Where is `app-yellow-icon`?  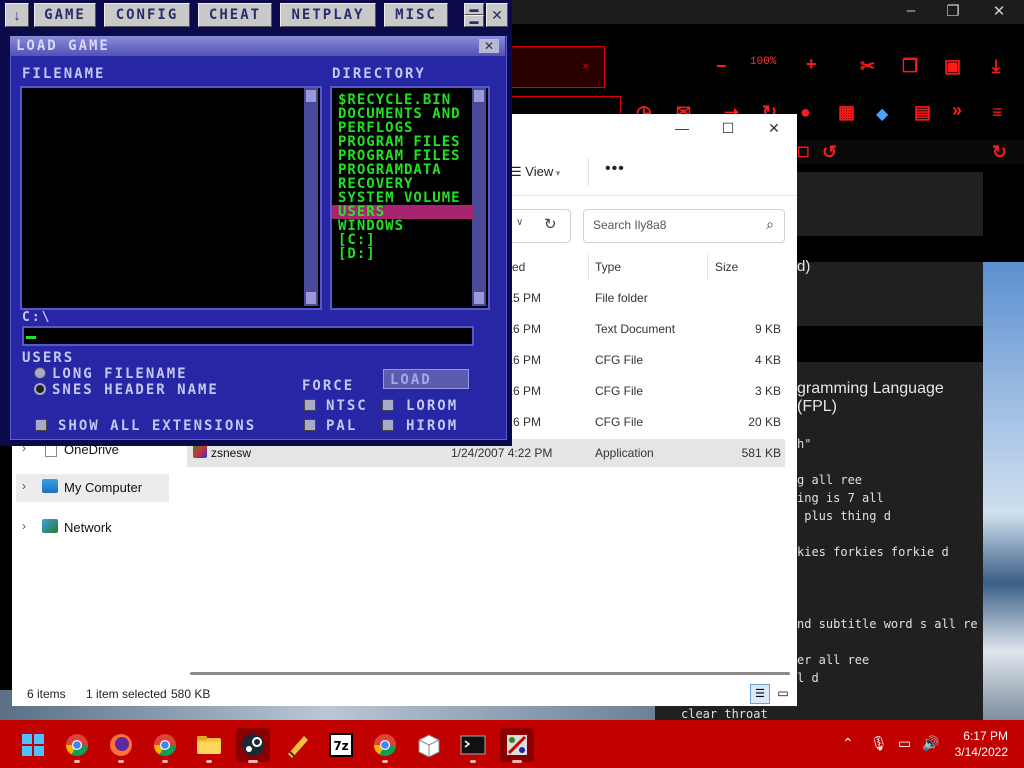
app-yellow-icon is located at coordinates (297, 745).